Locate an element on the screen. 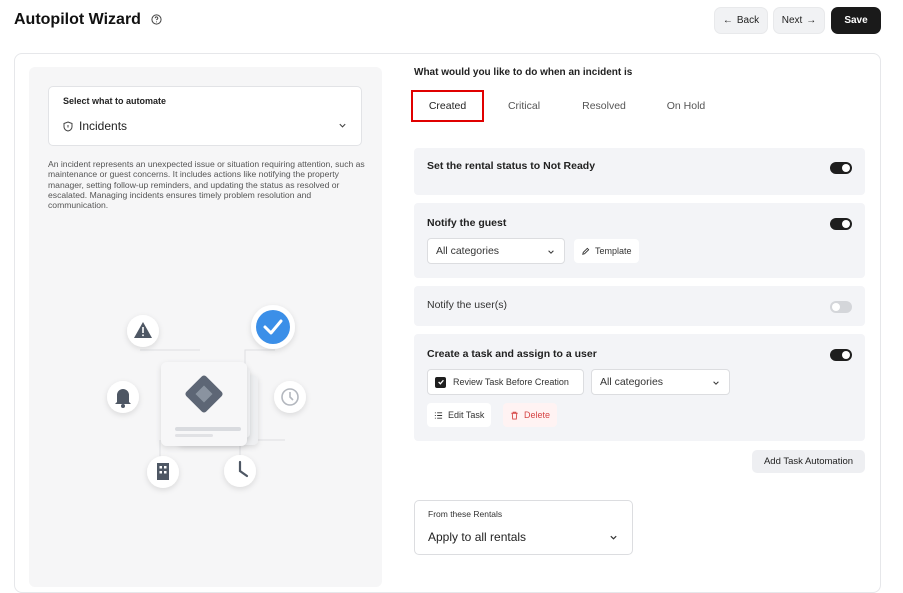 This screenshot has height=593, width=903. rentals-select: From these Rentals Apply to all rentals is located at coordinates (523, 527).